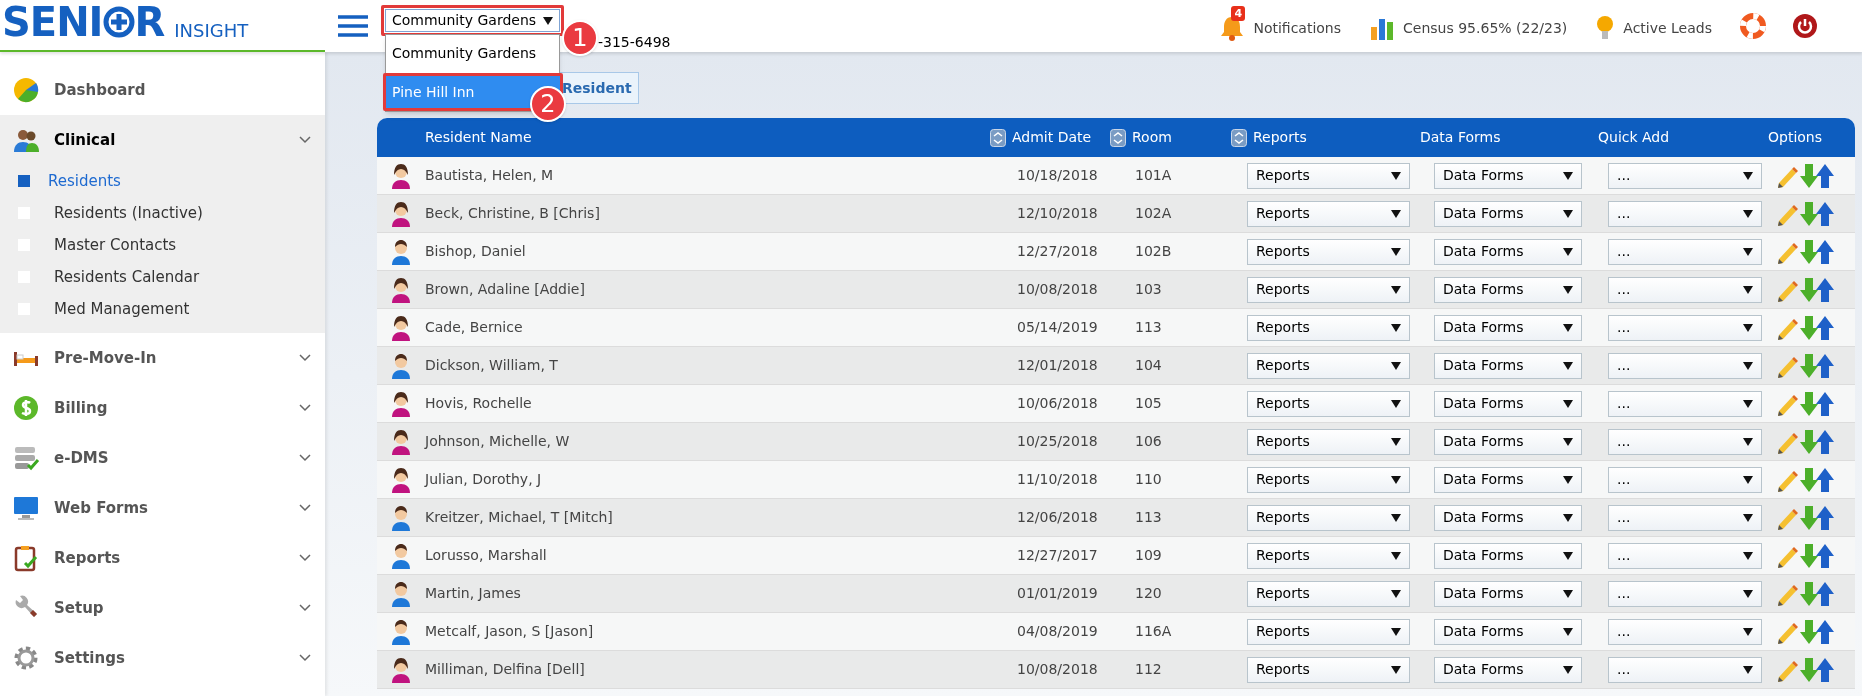 The image size is (1862, 696). I want to click on top-nav-link: 4 Notifications, so click(1280, 26).